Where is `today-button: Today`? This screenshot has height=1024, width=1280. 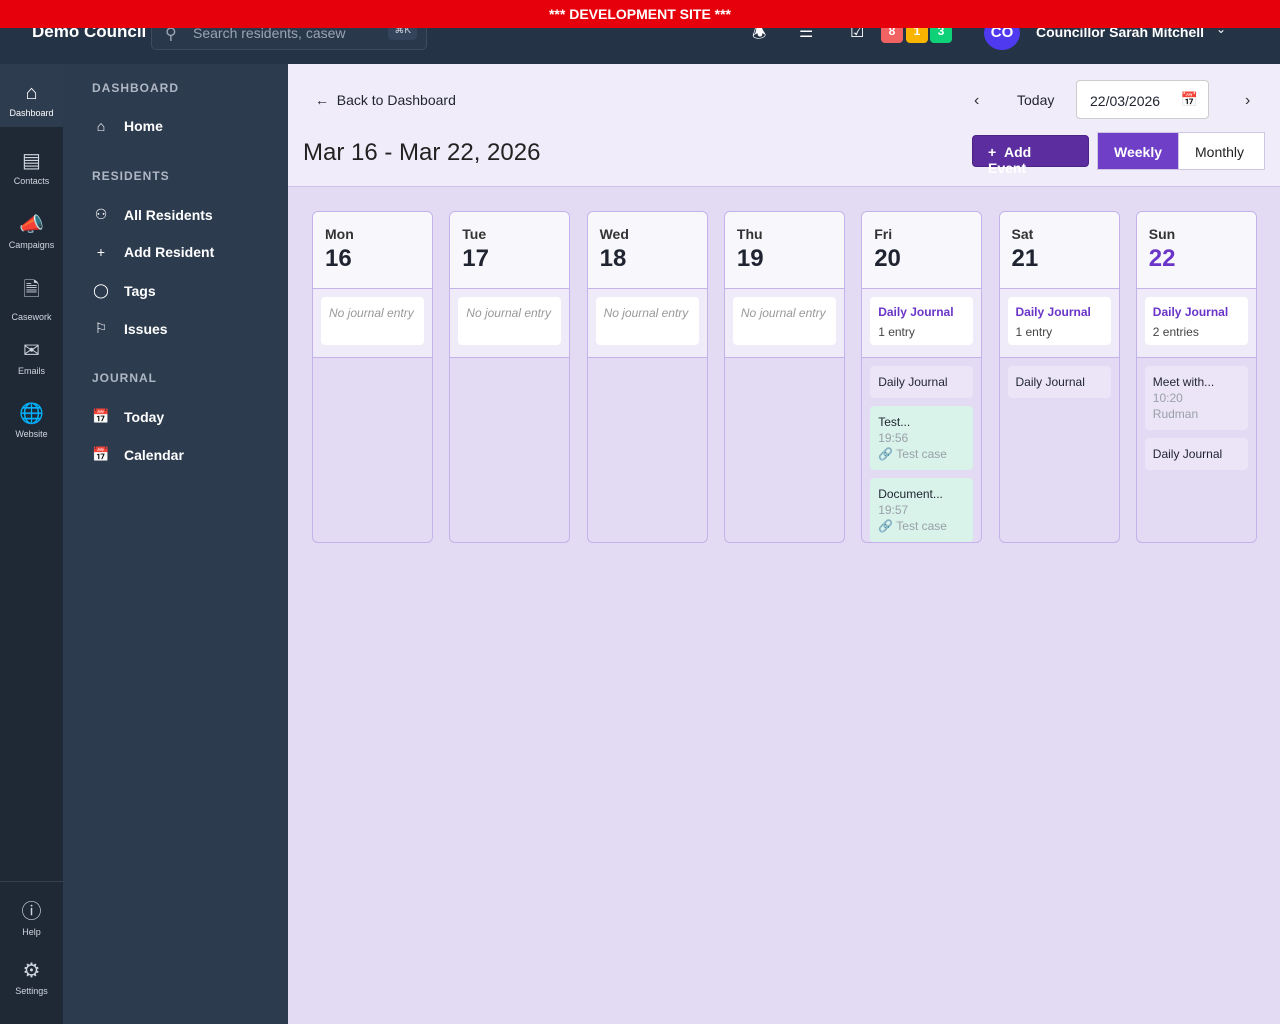
today-button: Today is located at coordinates (1035, 100).